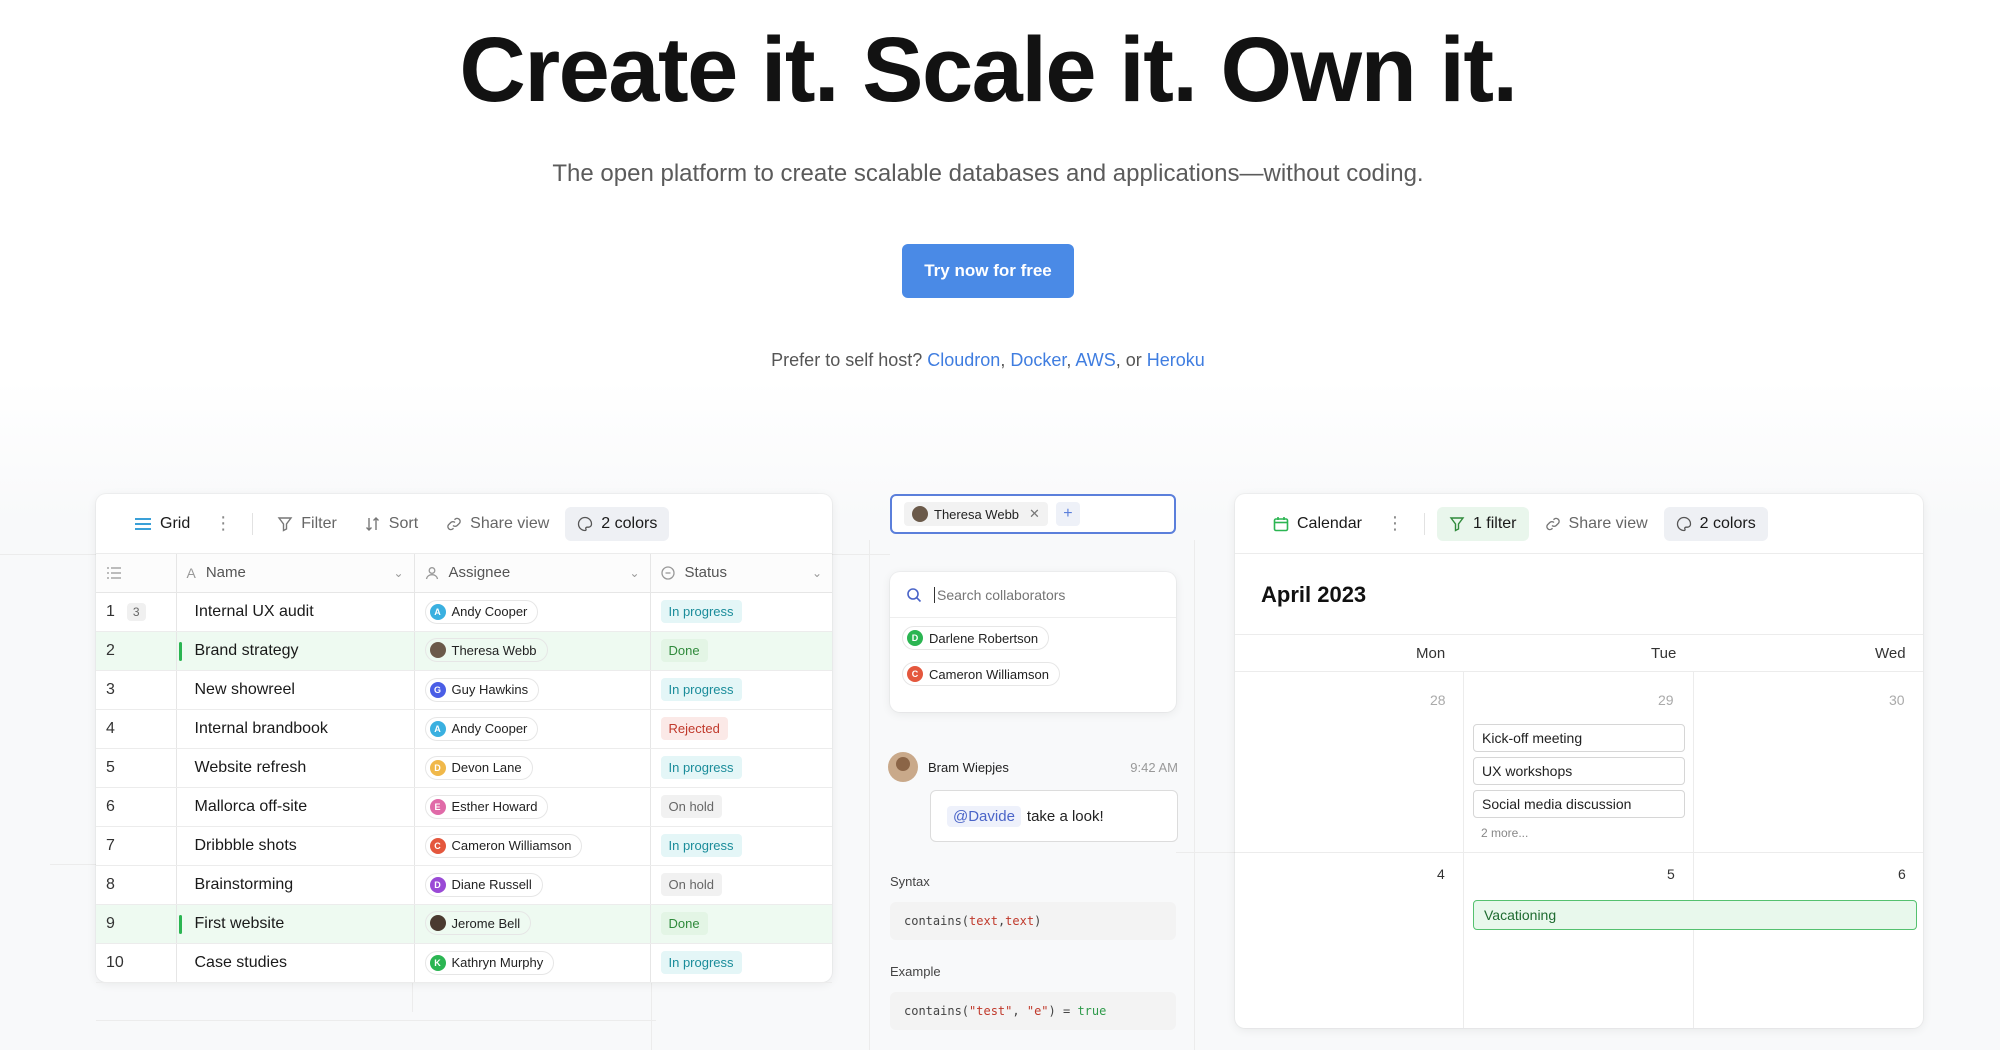 The image size is (2000, 1050). I want to click on calendar-date: 6, so click(1902, 874).